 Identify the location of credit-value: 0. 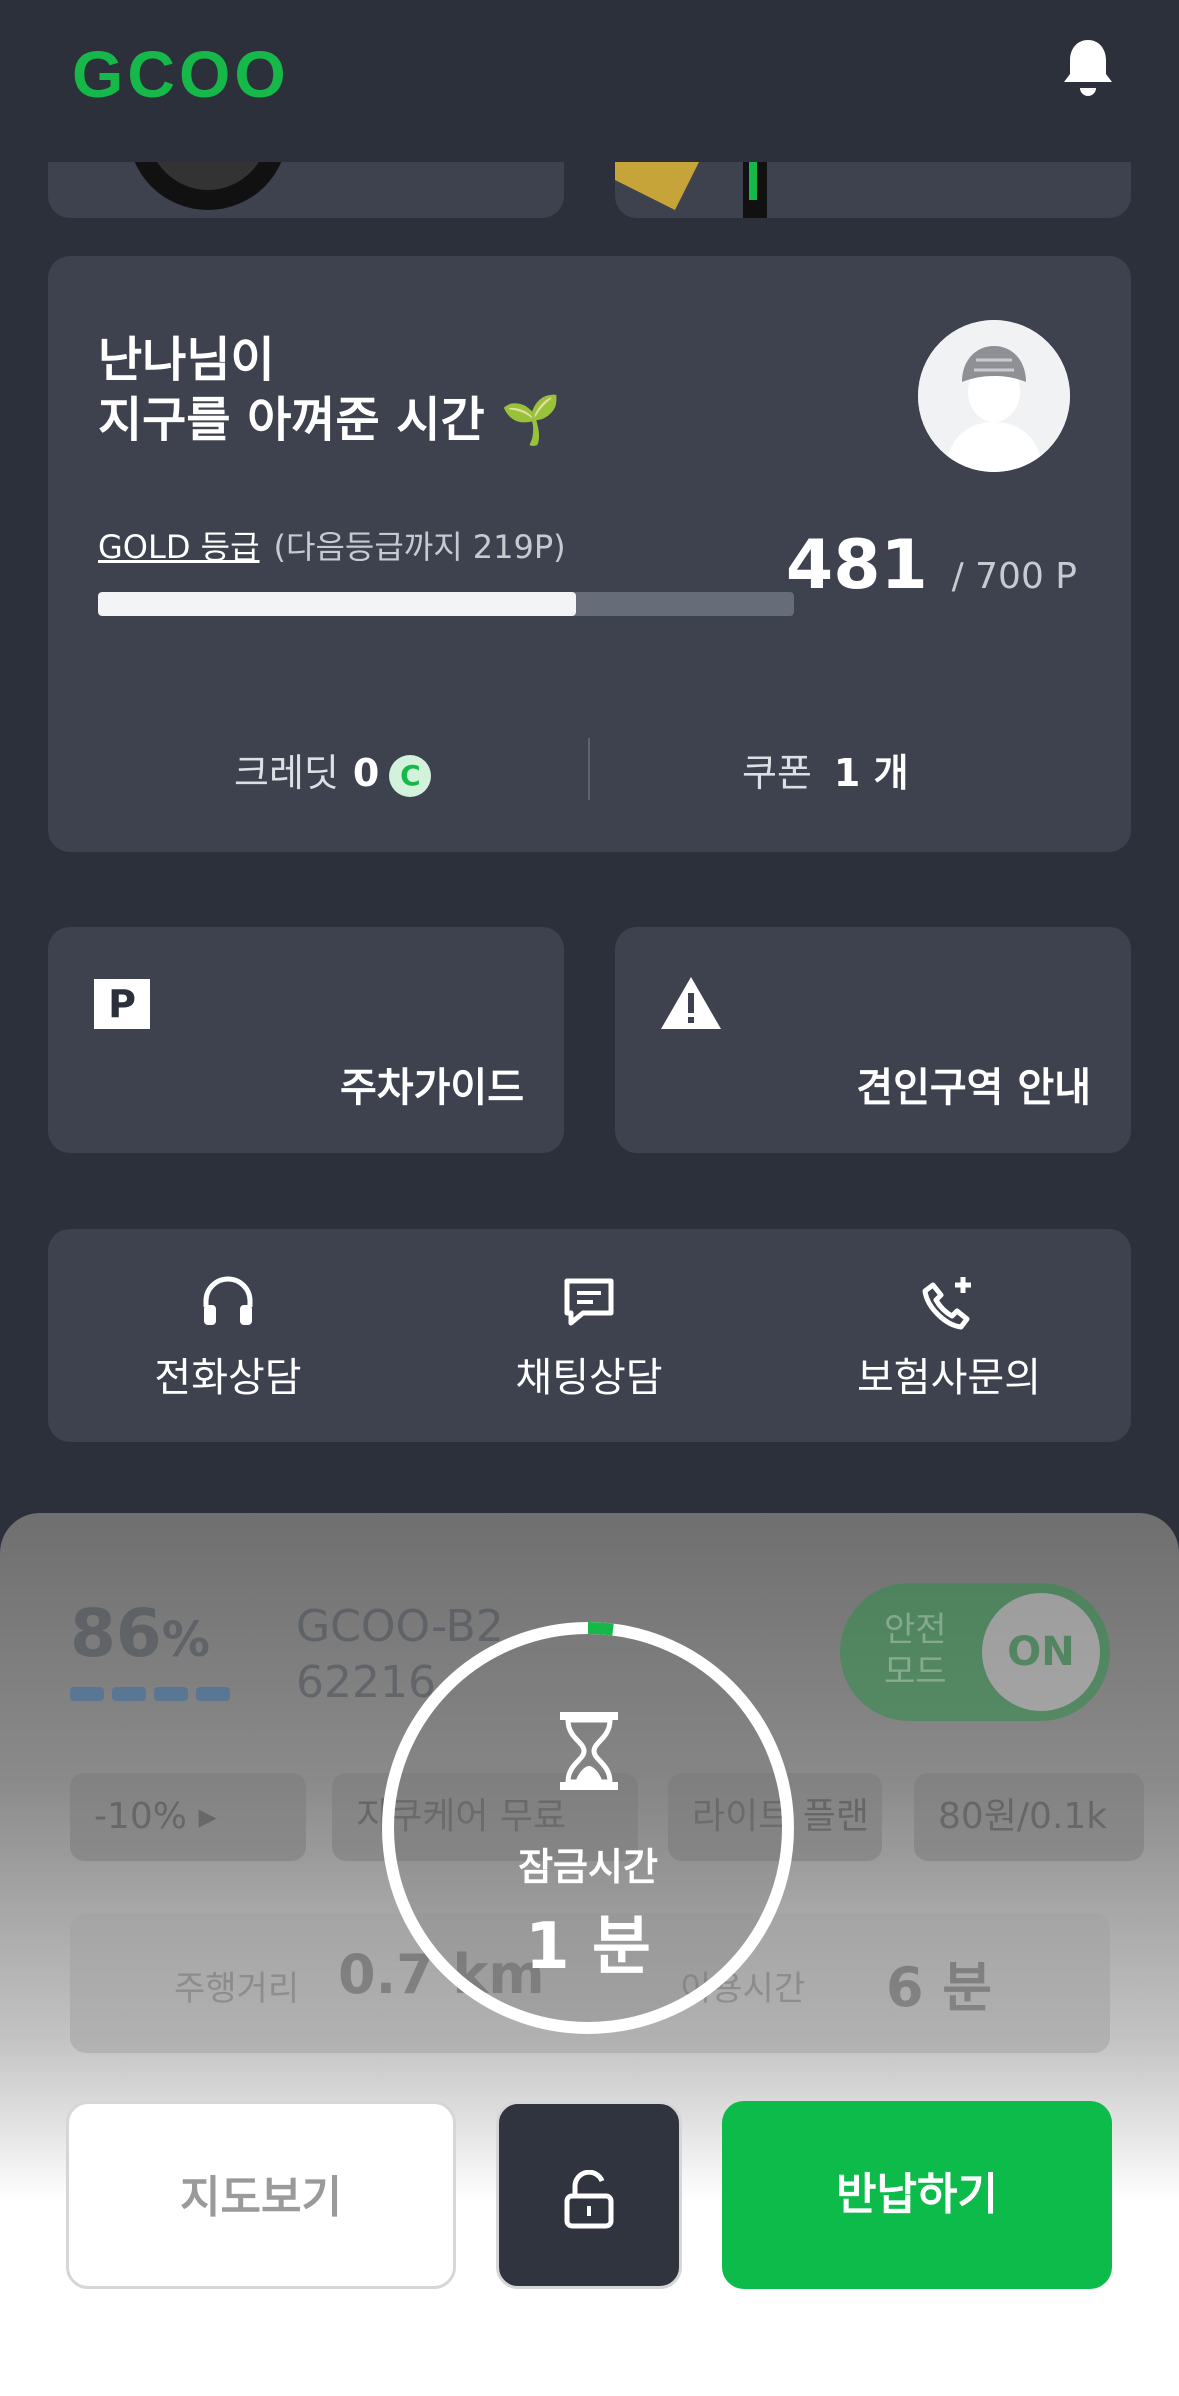
(366, 773).